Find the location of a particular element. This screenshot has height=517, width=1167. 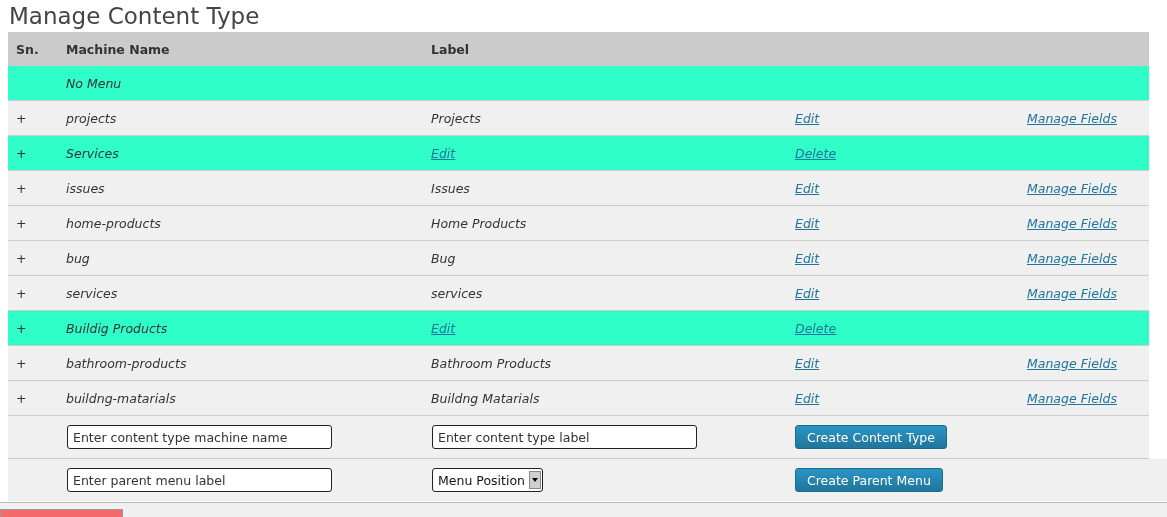

create-content-type-button: Create Content Type is located at coordinates (871, 437).